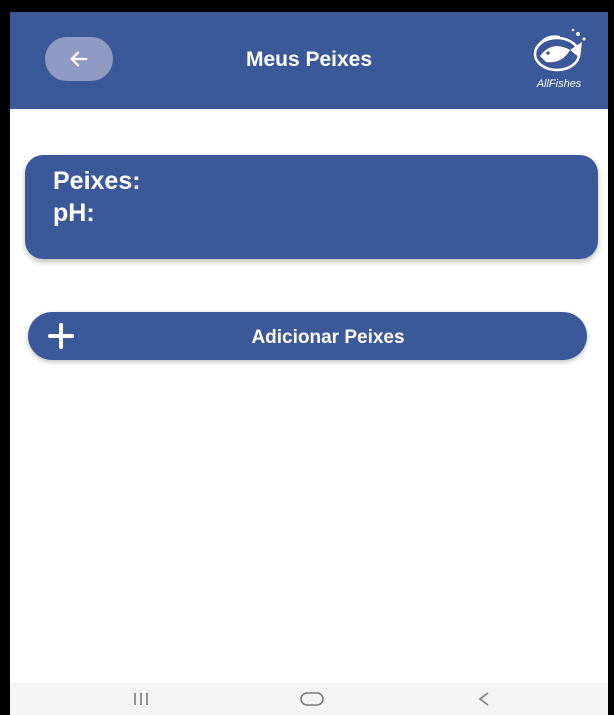 The image size is (614, 715). Describe the element at coordinates (5, 357) in the screenshot. I see `screen-border-left` at that location.